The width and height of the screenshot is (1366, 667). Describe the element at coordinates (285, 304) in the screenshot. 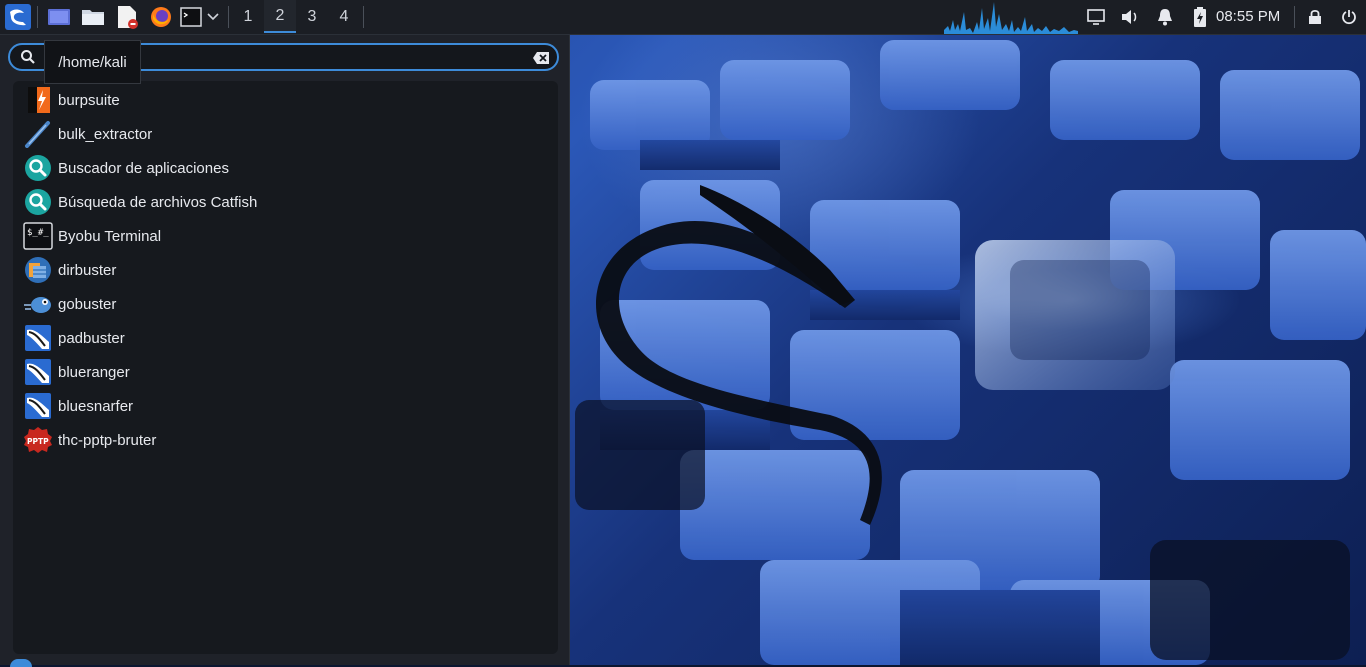

I see `list-item-gobuster: gobuster` at that location.